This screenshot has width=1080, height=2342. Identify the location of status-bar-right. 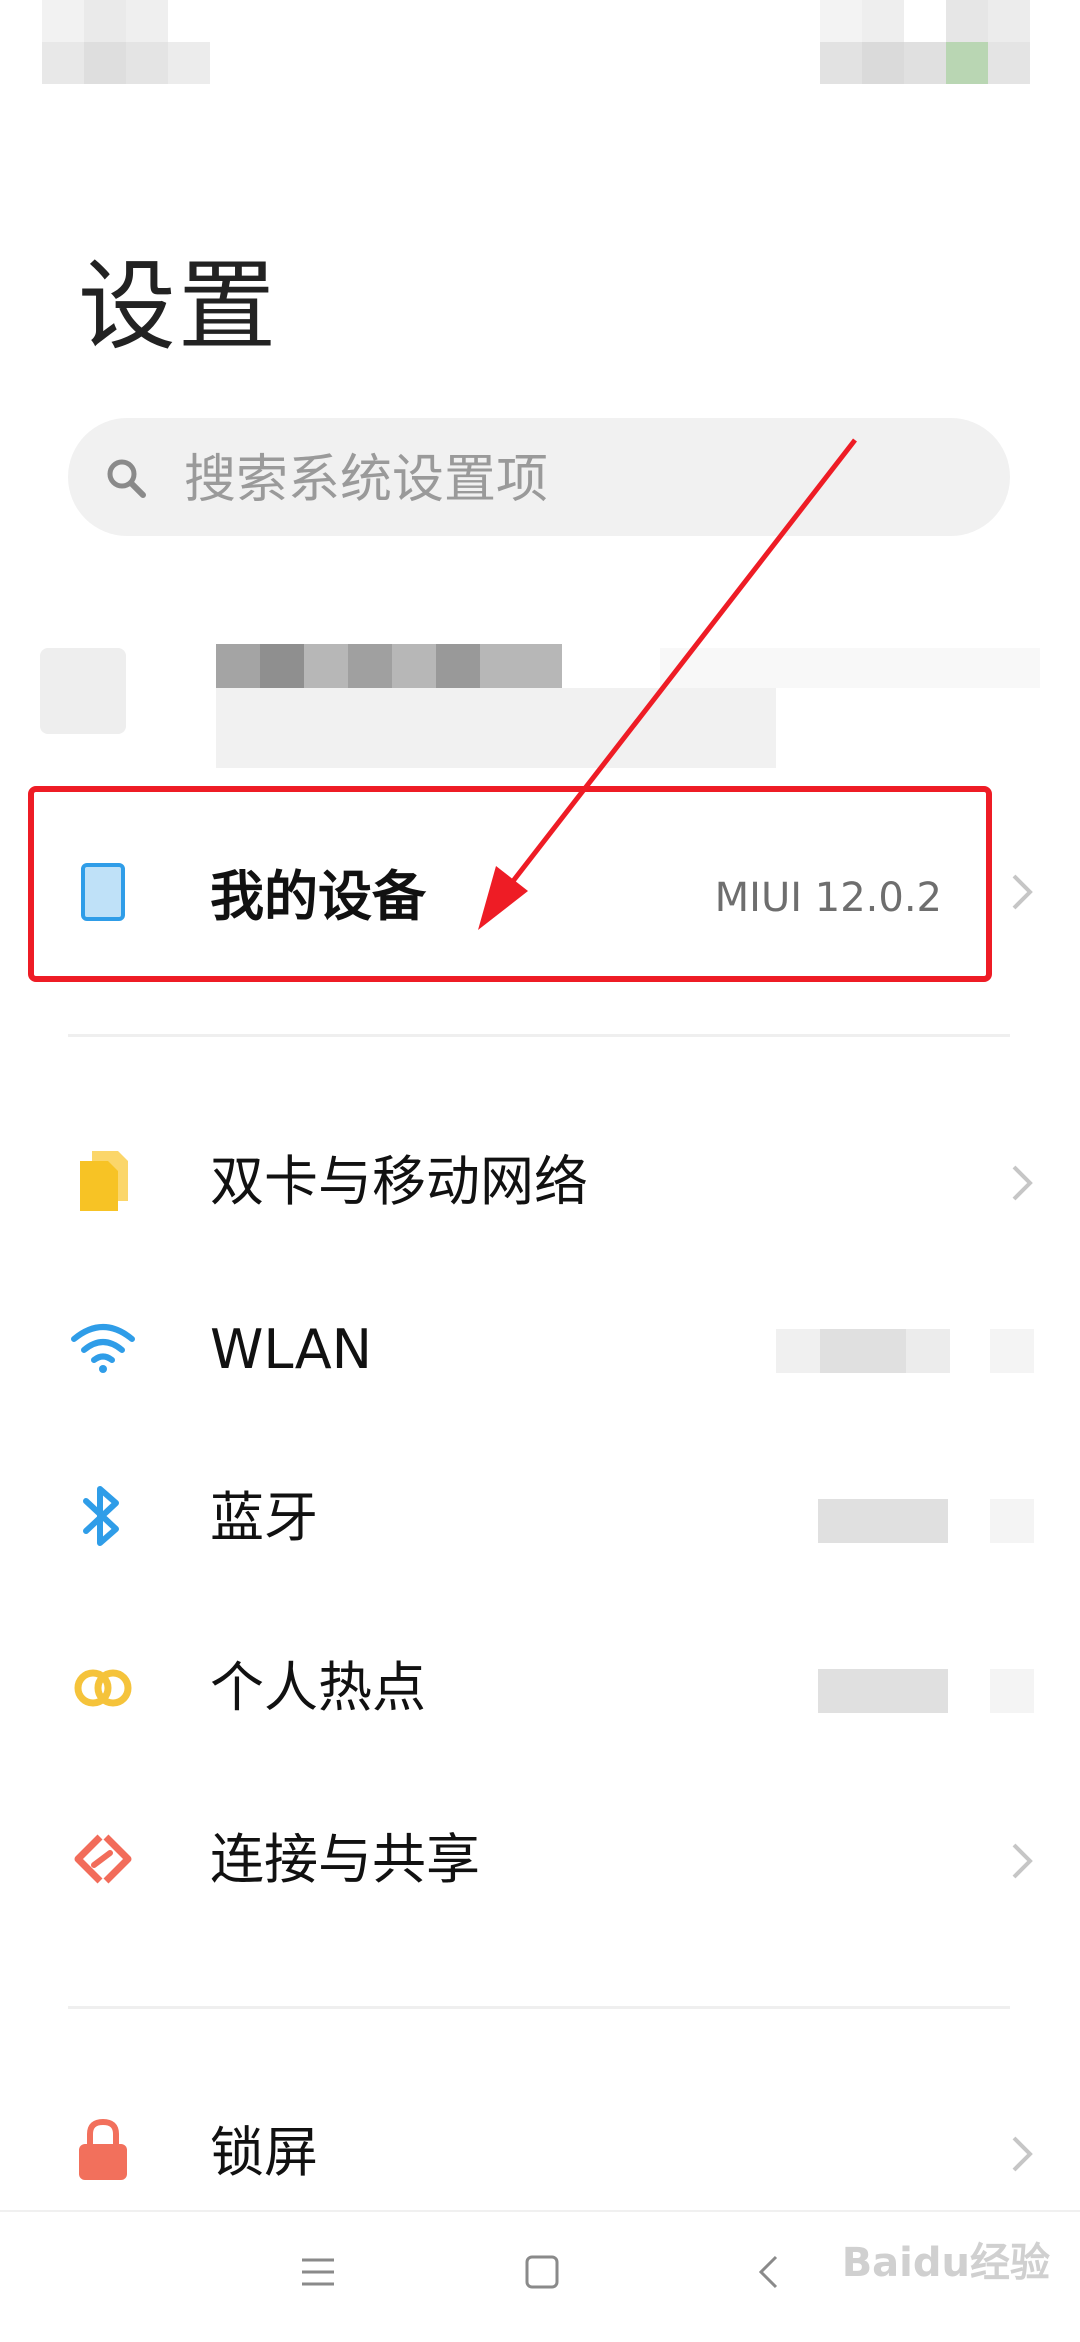
(927, 43).